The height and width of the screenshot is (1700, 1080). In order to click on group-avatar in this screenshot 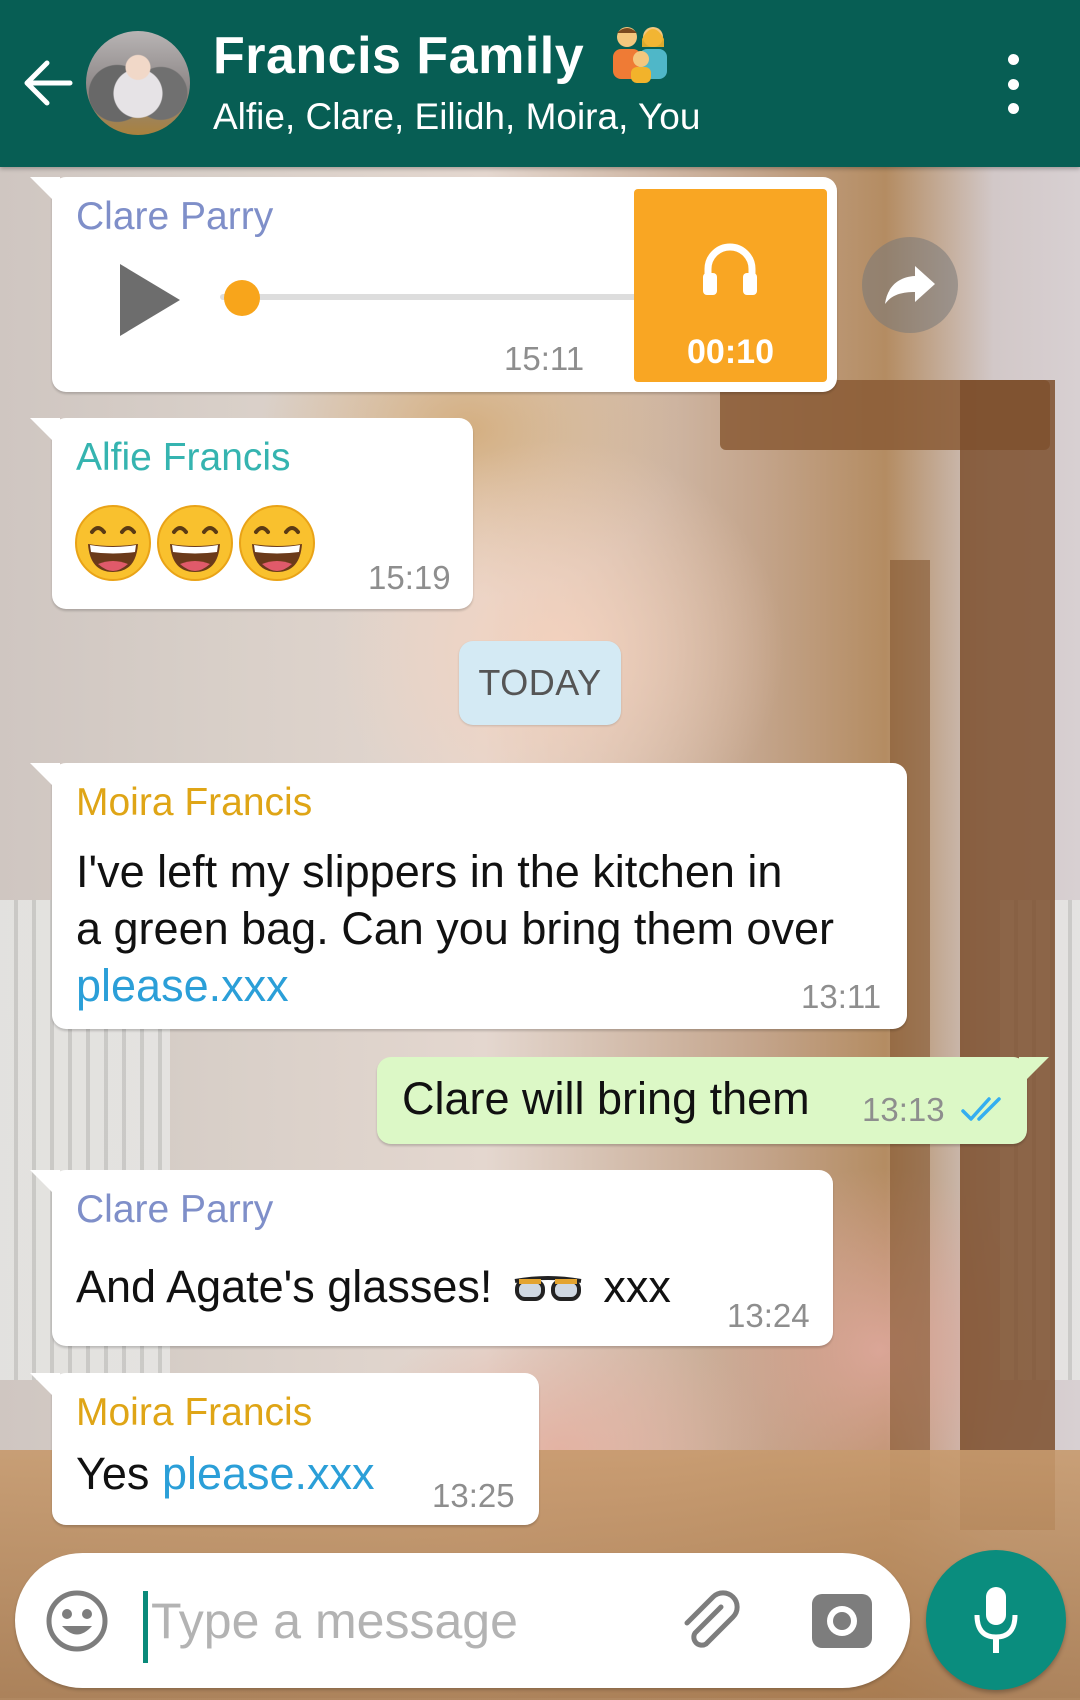, I will do `click(138, 83)`.